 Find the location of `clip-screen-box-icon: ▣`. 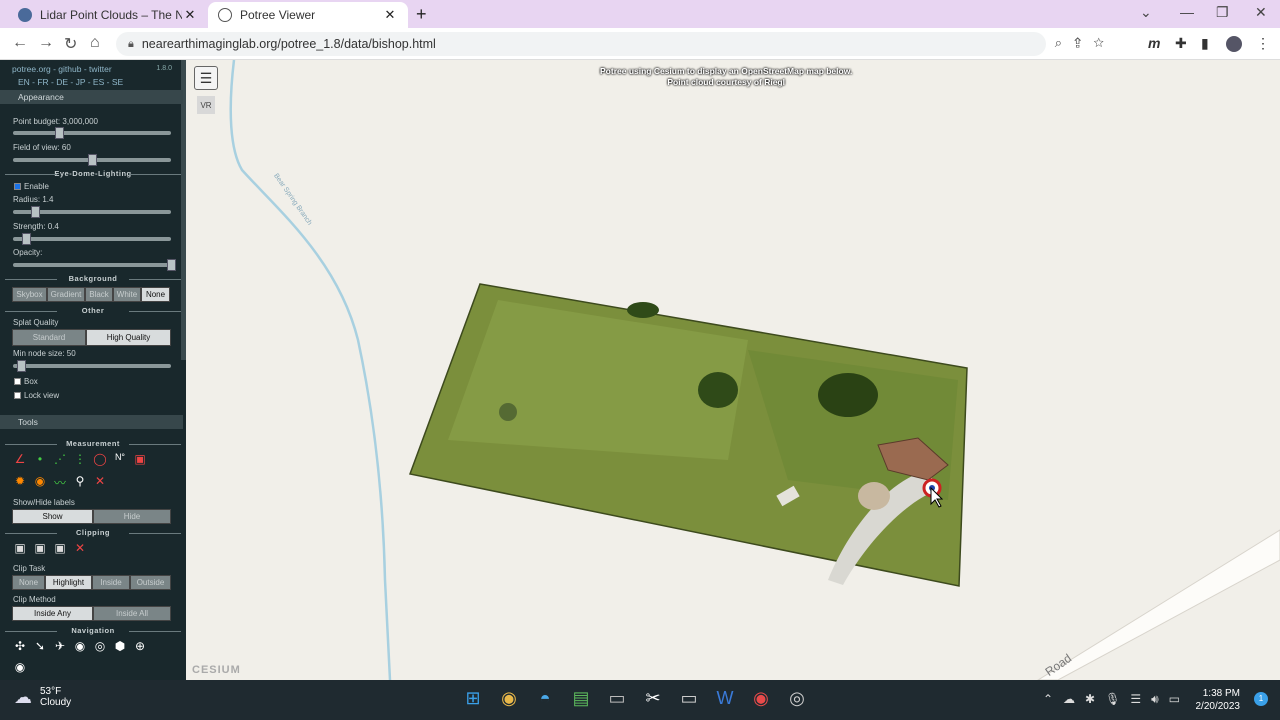

clip-screen-box-icon: ▣ is located at coordinates (60, 548).